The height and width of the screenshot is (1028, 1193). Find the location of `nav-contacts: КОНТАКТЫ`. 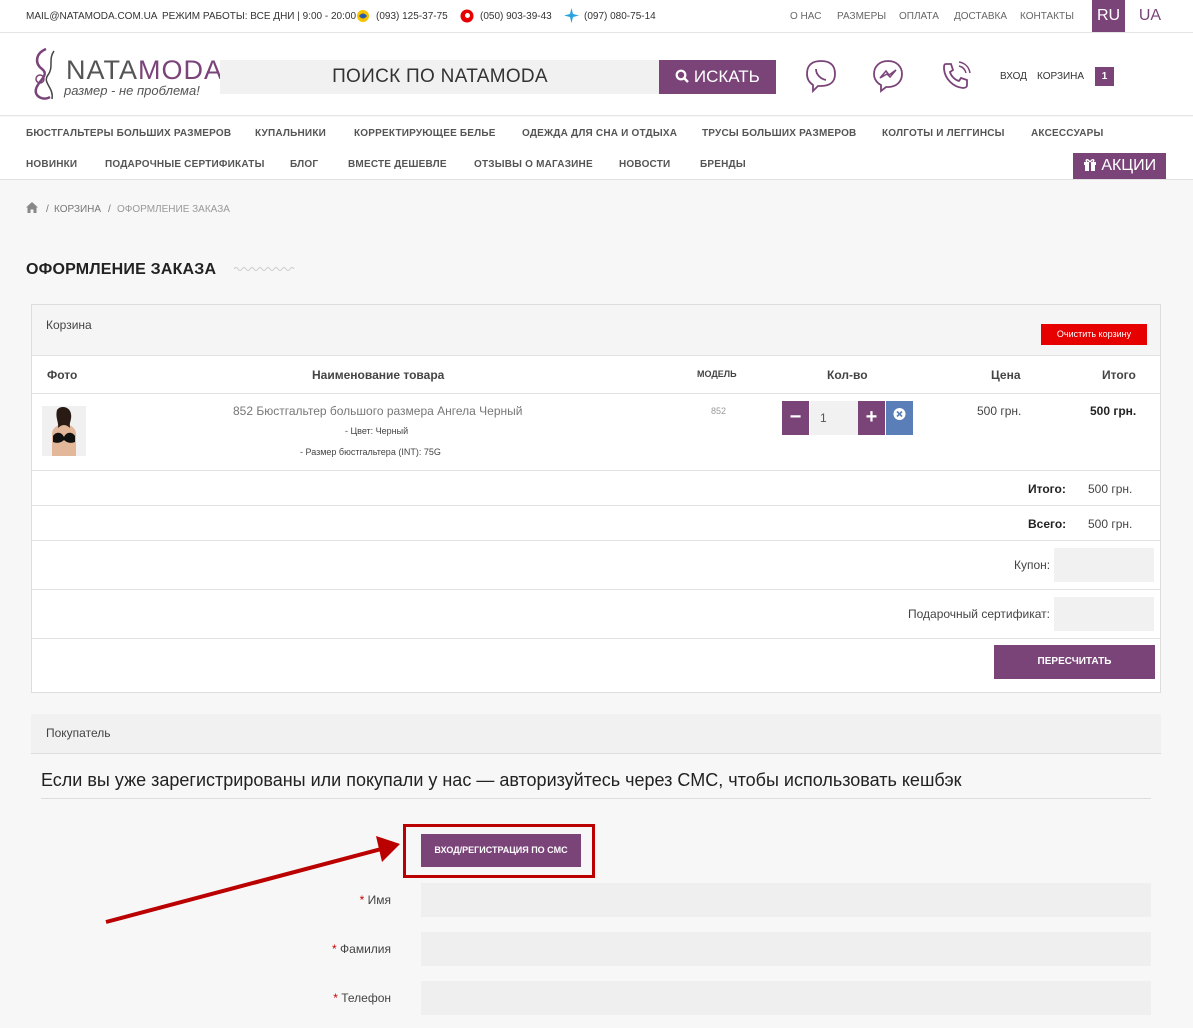

nav-contacts: КОНТАКТЫ is located at coordinates (1047, 16).